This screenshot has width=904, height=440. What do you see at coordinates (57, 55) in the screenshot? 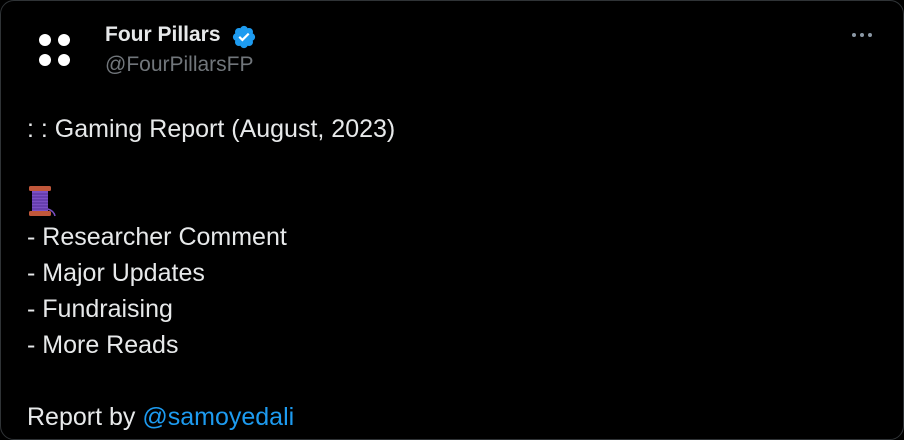
I see `avatar` at bounding box center [57, 55].